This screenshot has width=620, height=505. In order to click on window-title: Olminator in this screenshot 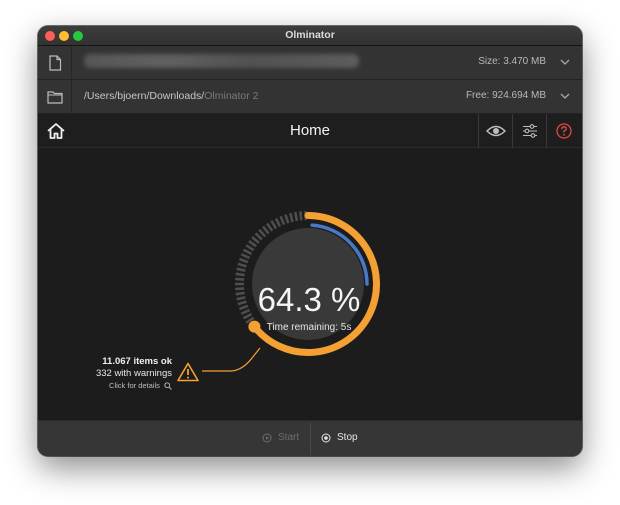, I will do `click(310, 35)`.